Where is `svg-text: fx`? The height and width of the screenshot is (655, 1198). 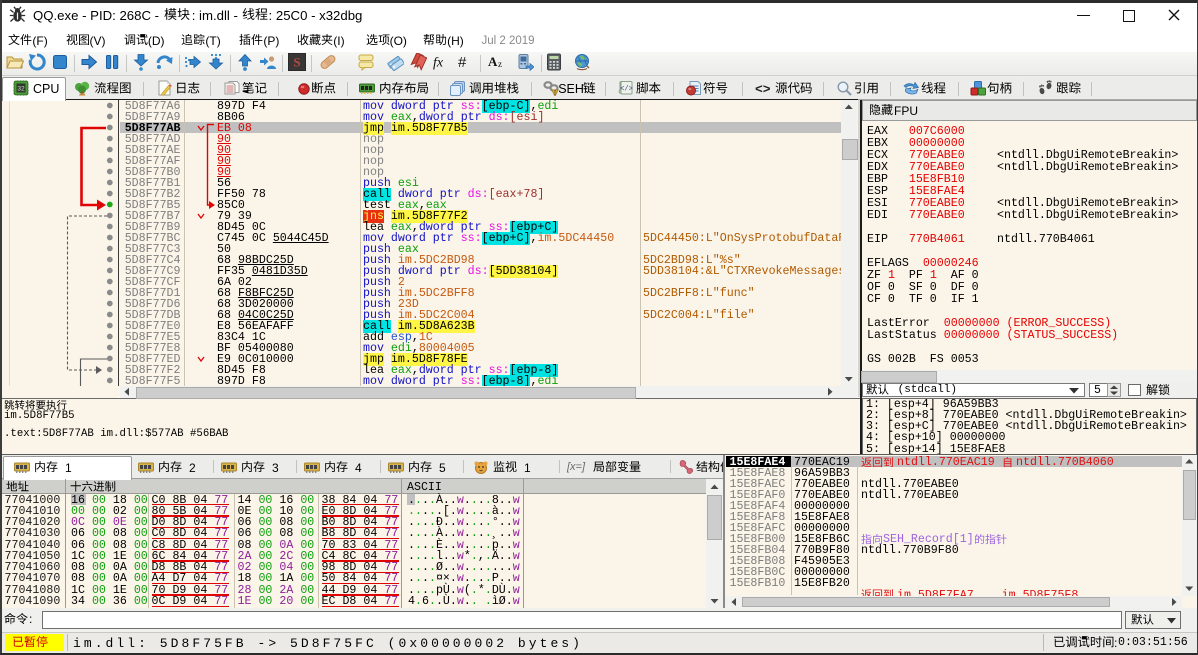
svg-text: fx is located at coordinates (438, 63).